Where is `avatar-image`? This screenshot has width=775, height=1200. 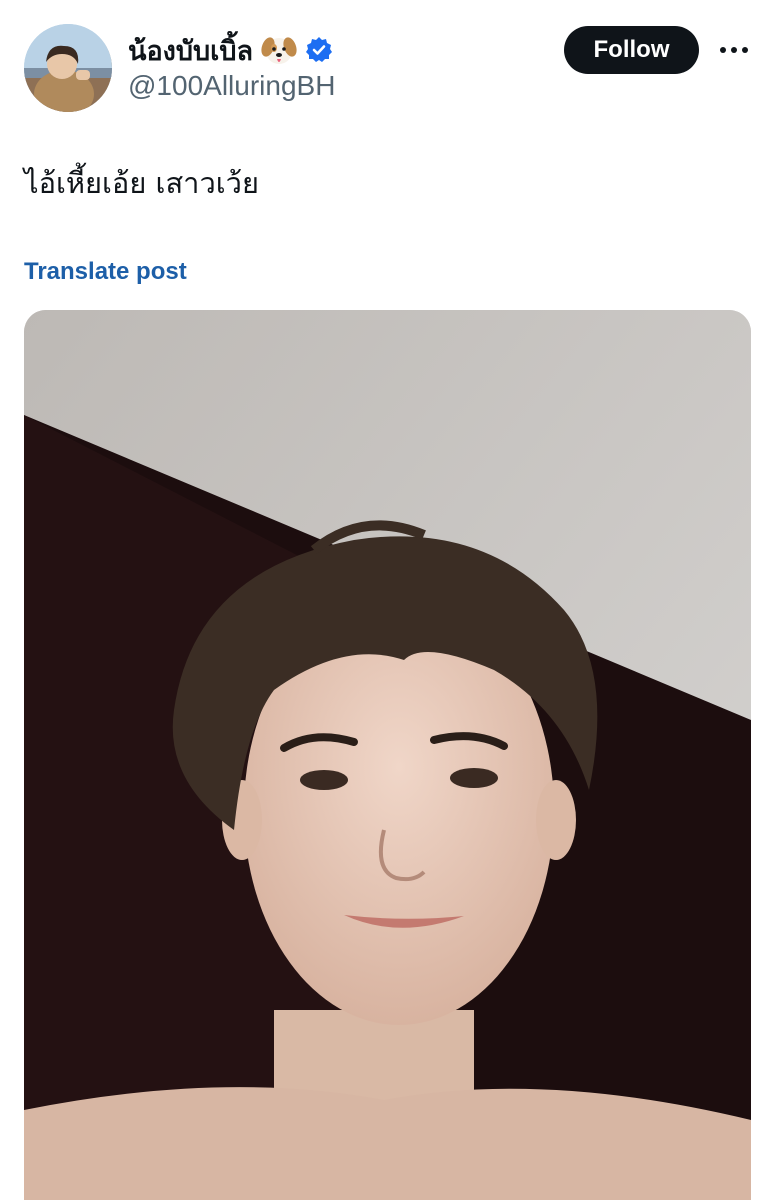
avatar-image is located at coordinates (68, 68).